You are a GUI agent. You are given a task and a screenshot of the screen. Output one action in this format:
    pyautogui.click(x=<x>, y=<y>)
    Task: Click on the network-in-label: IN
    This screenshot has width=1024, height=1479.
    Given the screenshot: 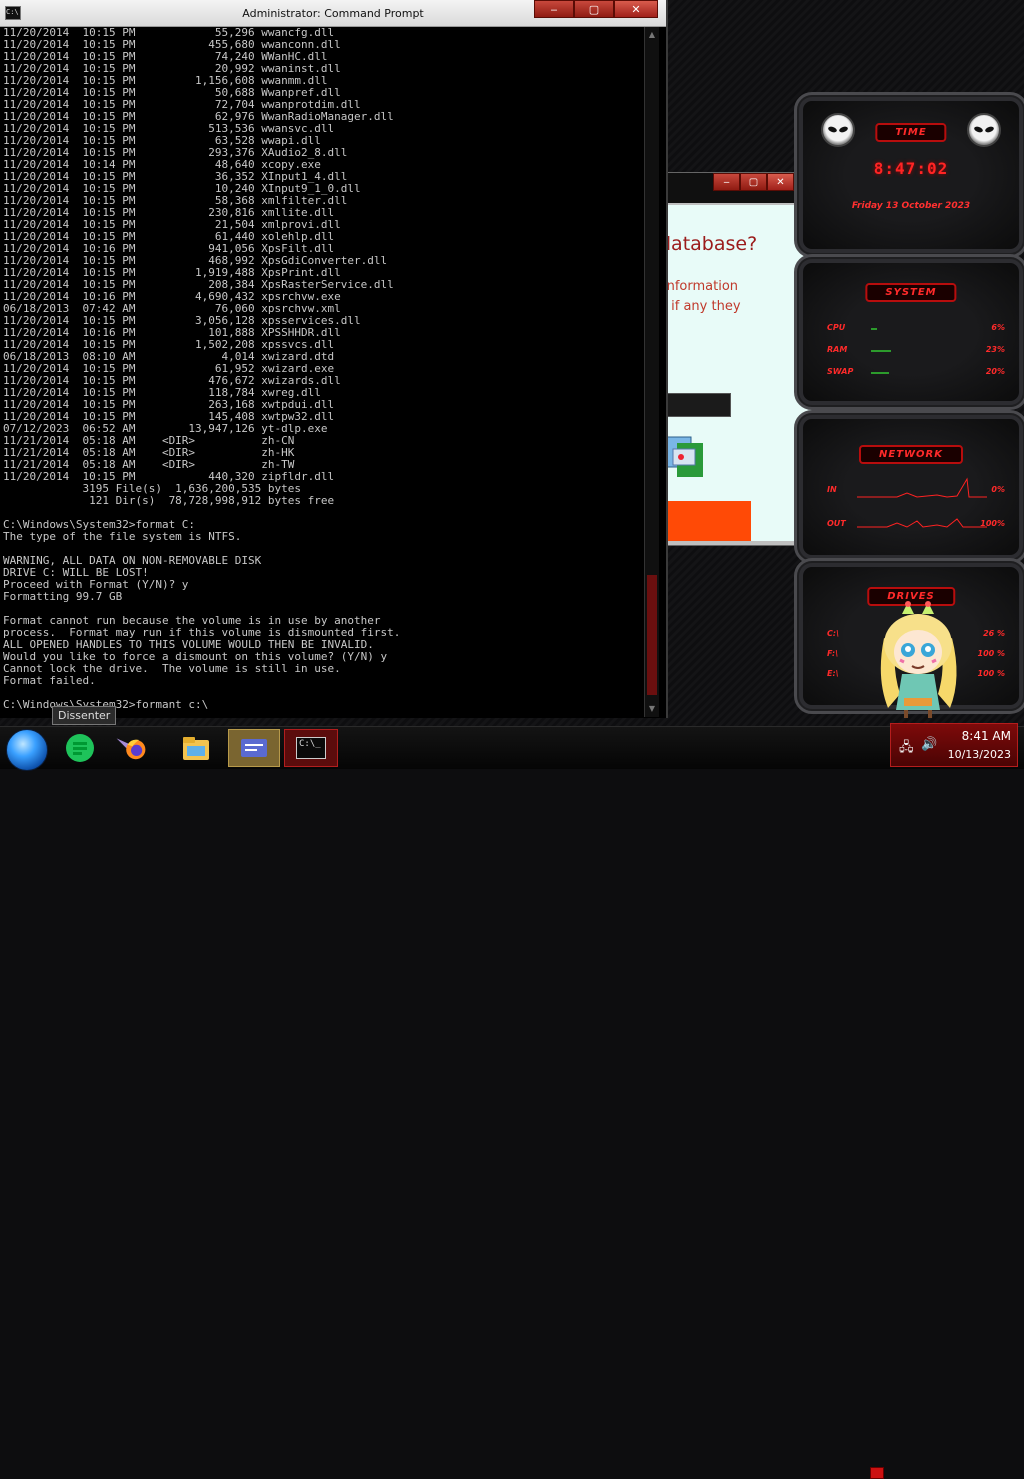 What is the action you would take?
    pyautogui.click(x=832, y=489)
    